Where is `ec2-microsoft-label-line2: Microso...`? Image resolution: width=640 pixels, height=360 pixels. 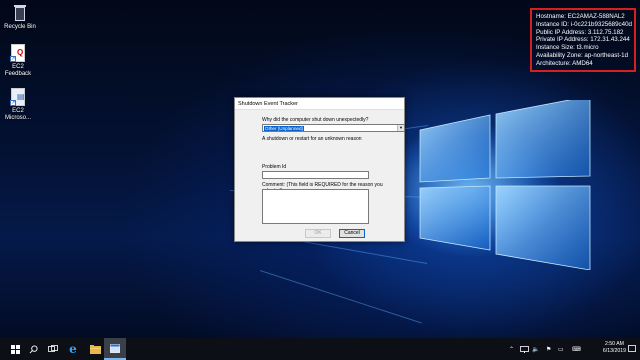
ec2-microsoft-label-line2: Microso... is located at coordinates (17, 118).